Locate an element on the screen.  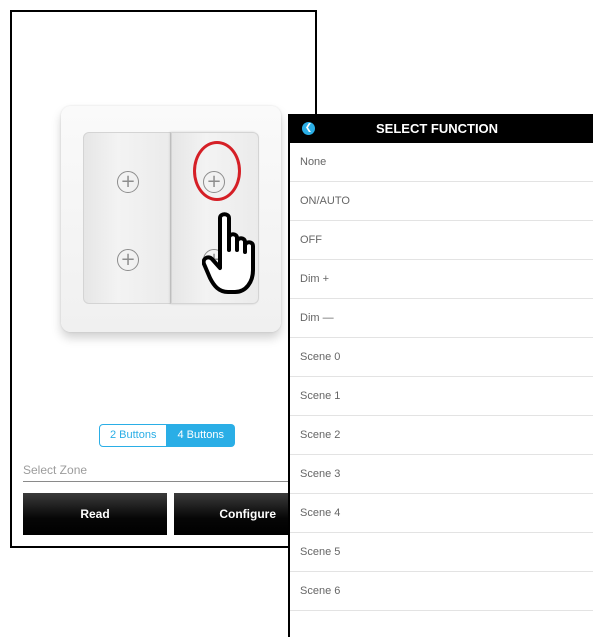
function-item-off: OFF is located at coordinates (441, 240).